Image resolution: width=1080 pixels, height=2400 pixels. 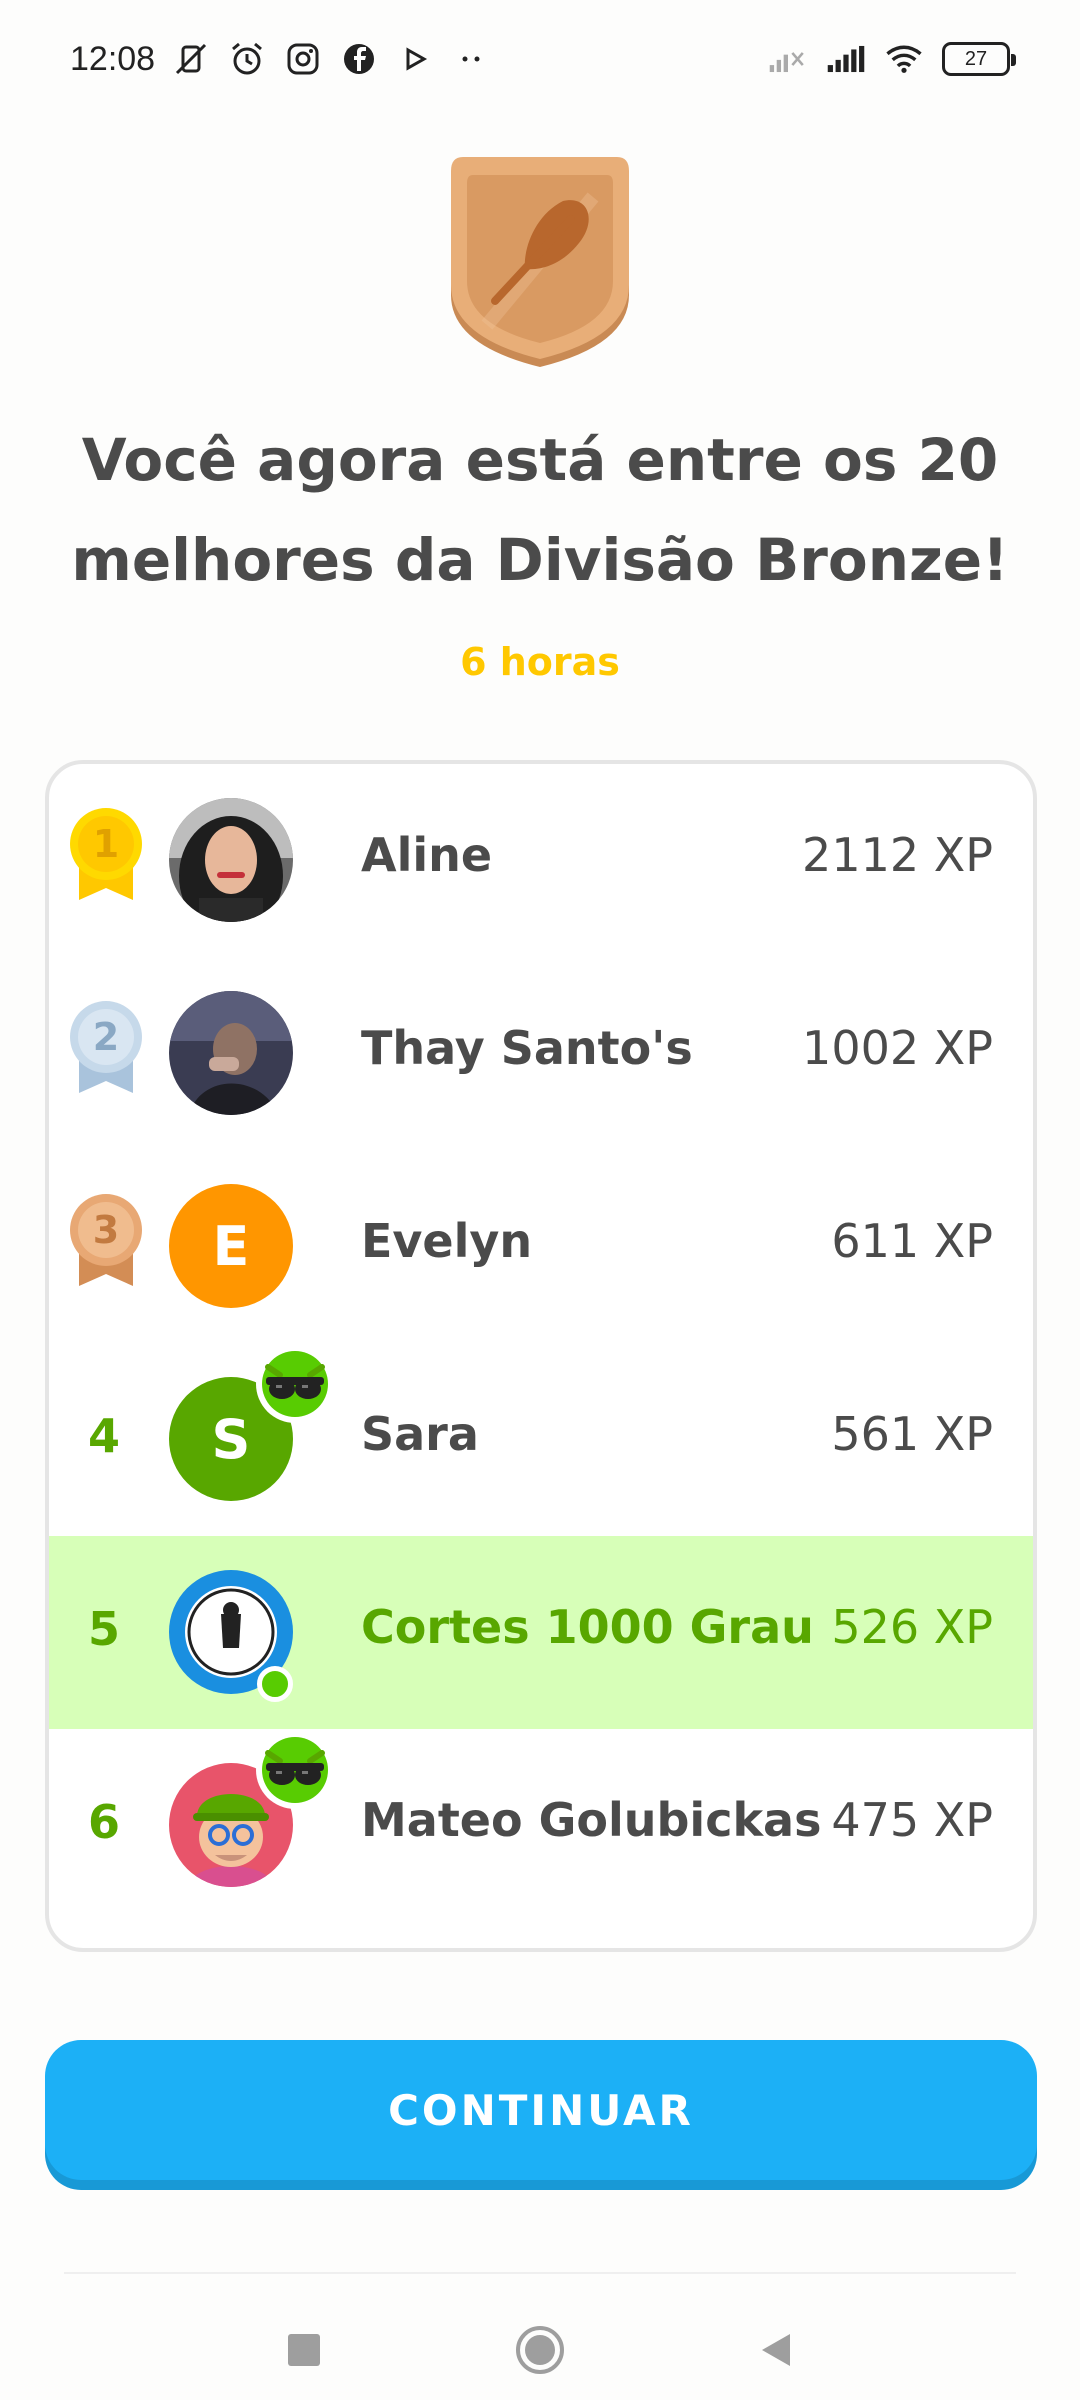 What do you see at coordinates (540, 560) in the screenshot?
I see `headline-line-2: melhores da Divisão Bronze!` at bounding box center [540, 560].